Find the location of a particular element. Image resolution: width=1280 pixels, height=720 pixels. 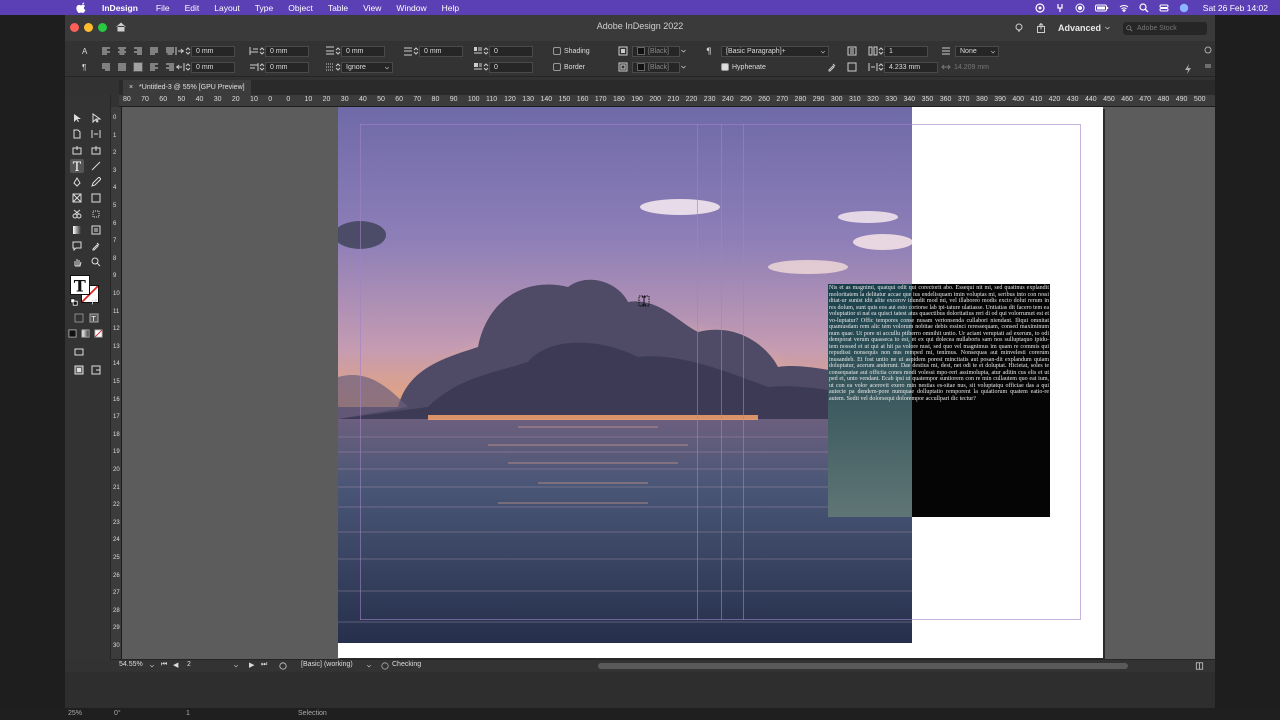

scissors-tool-icon is located at coordinates (77, 214).